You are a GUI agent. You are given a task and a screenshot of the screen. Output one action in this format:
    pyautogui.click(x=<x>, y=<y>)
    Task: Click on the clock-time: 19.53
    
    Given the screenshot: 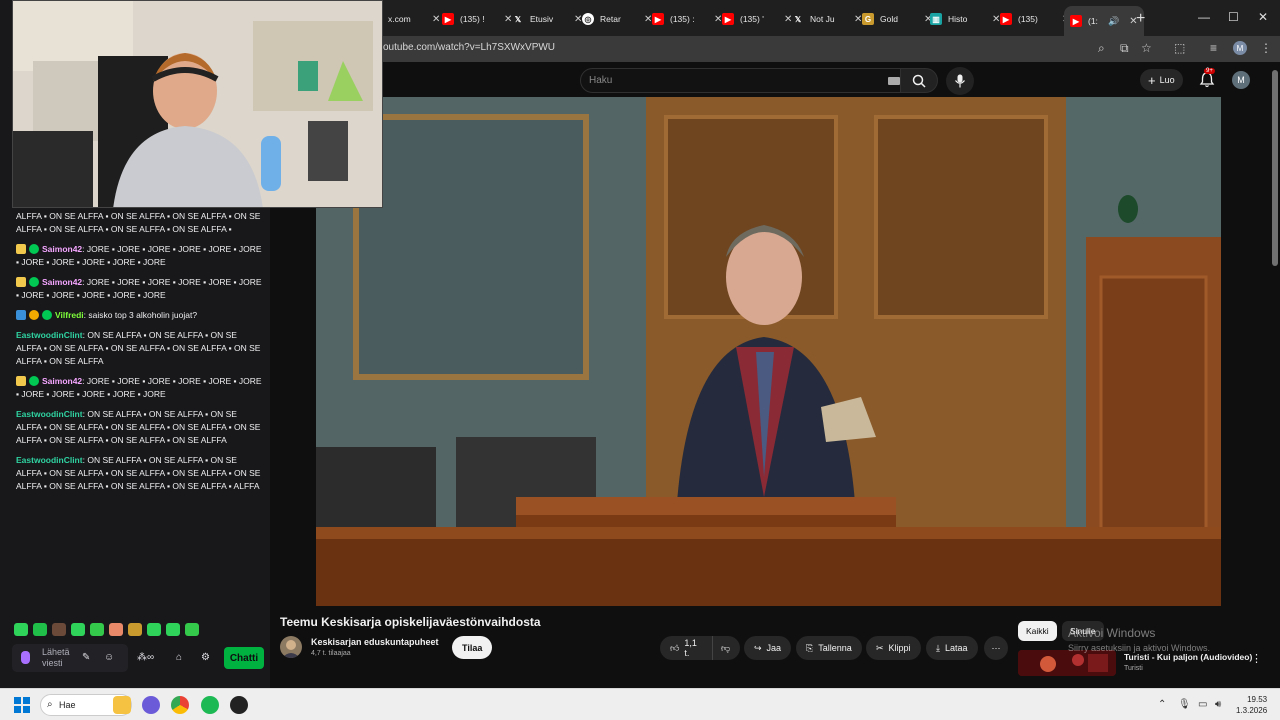 What is the action you would take?
    pyautogui.click(x=1257, y=699)
    